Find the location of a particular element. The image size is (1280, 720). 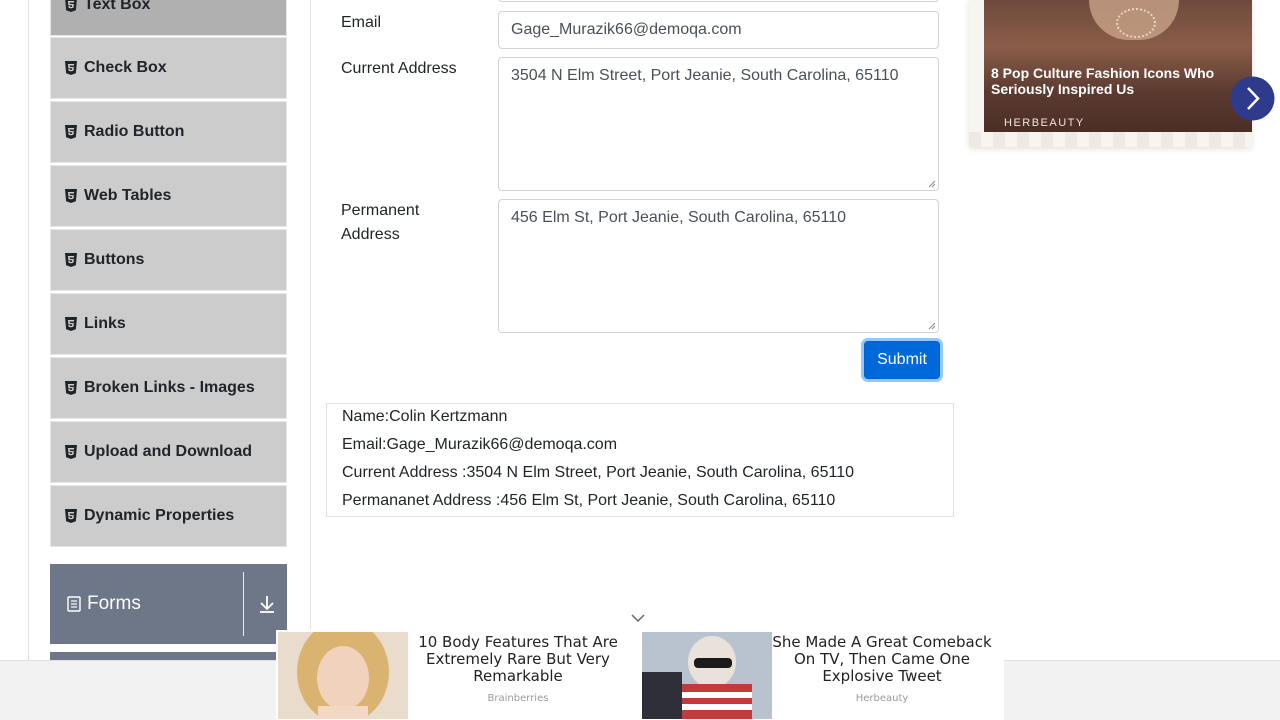

sidebar-item-upload-download: Upload and Download is located at coordinates (168, 452).